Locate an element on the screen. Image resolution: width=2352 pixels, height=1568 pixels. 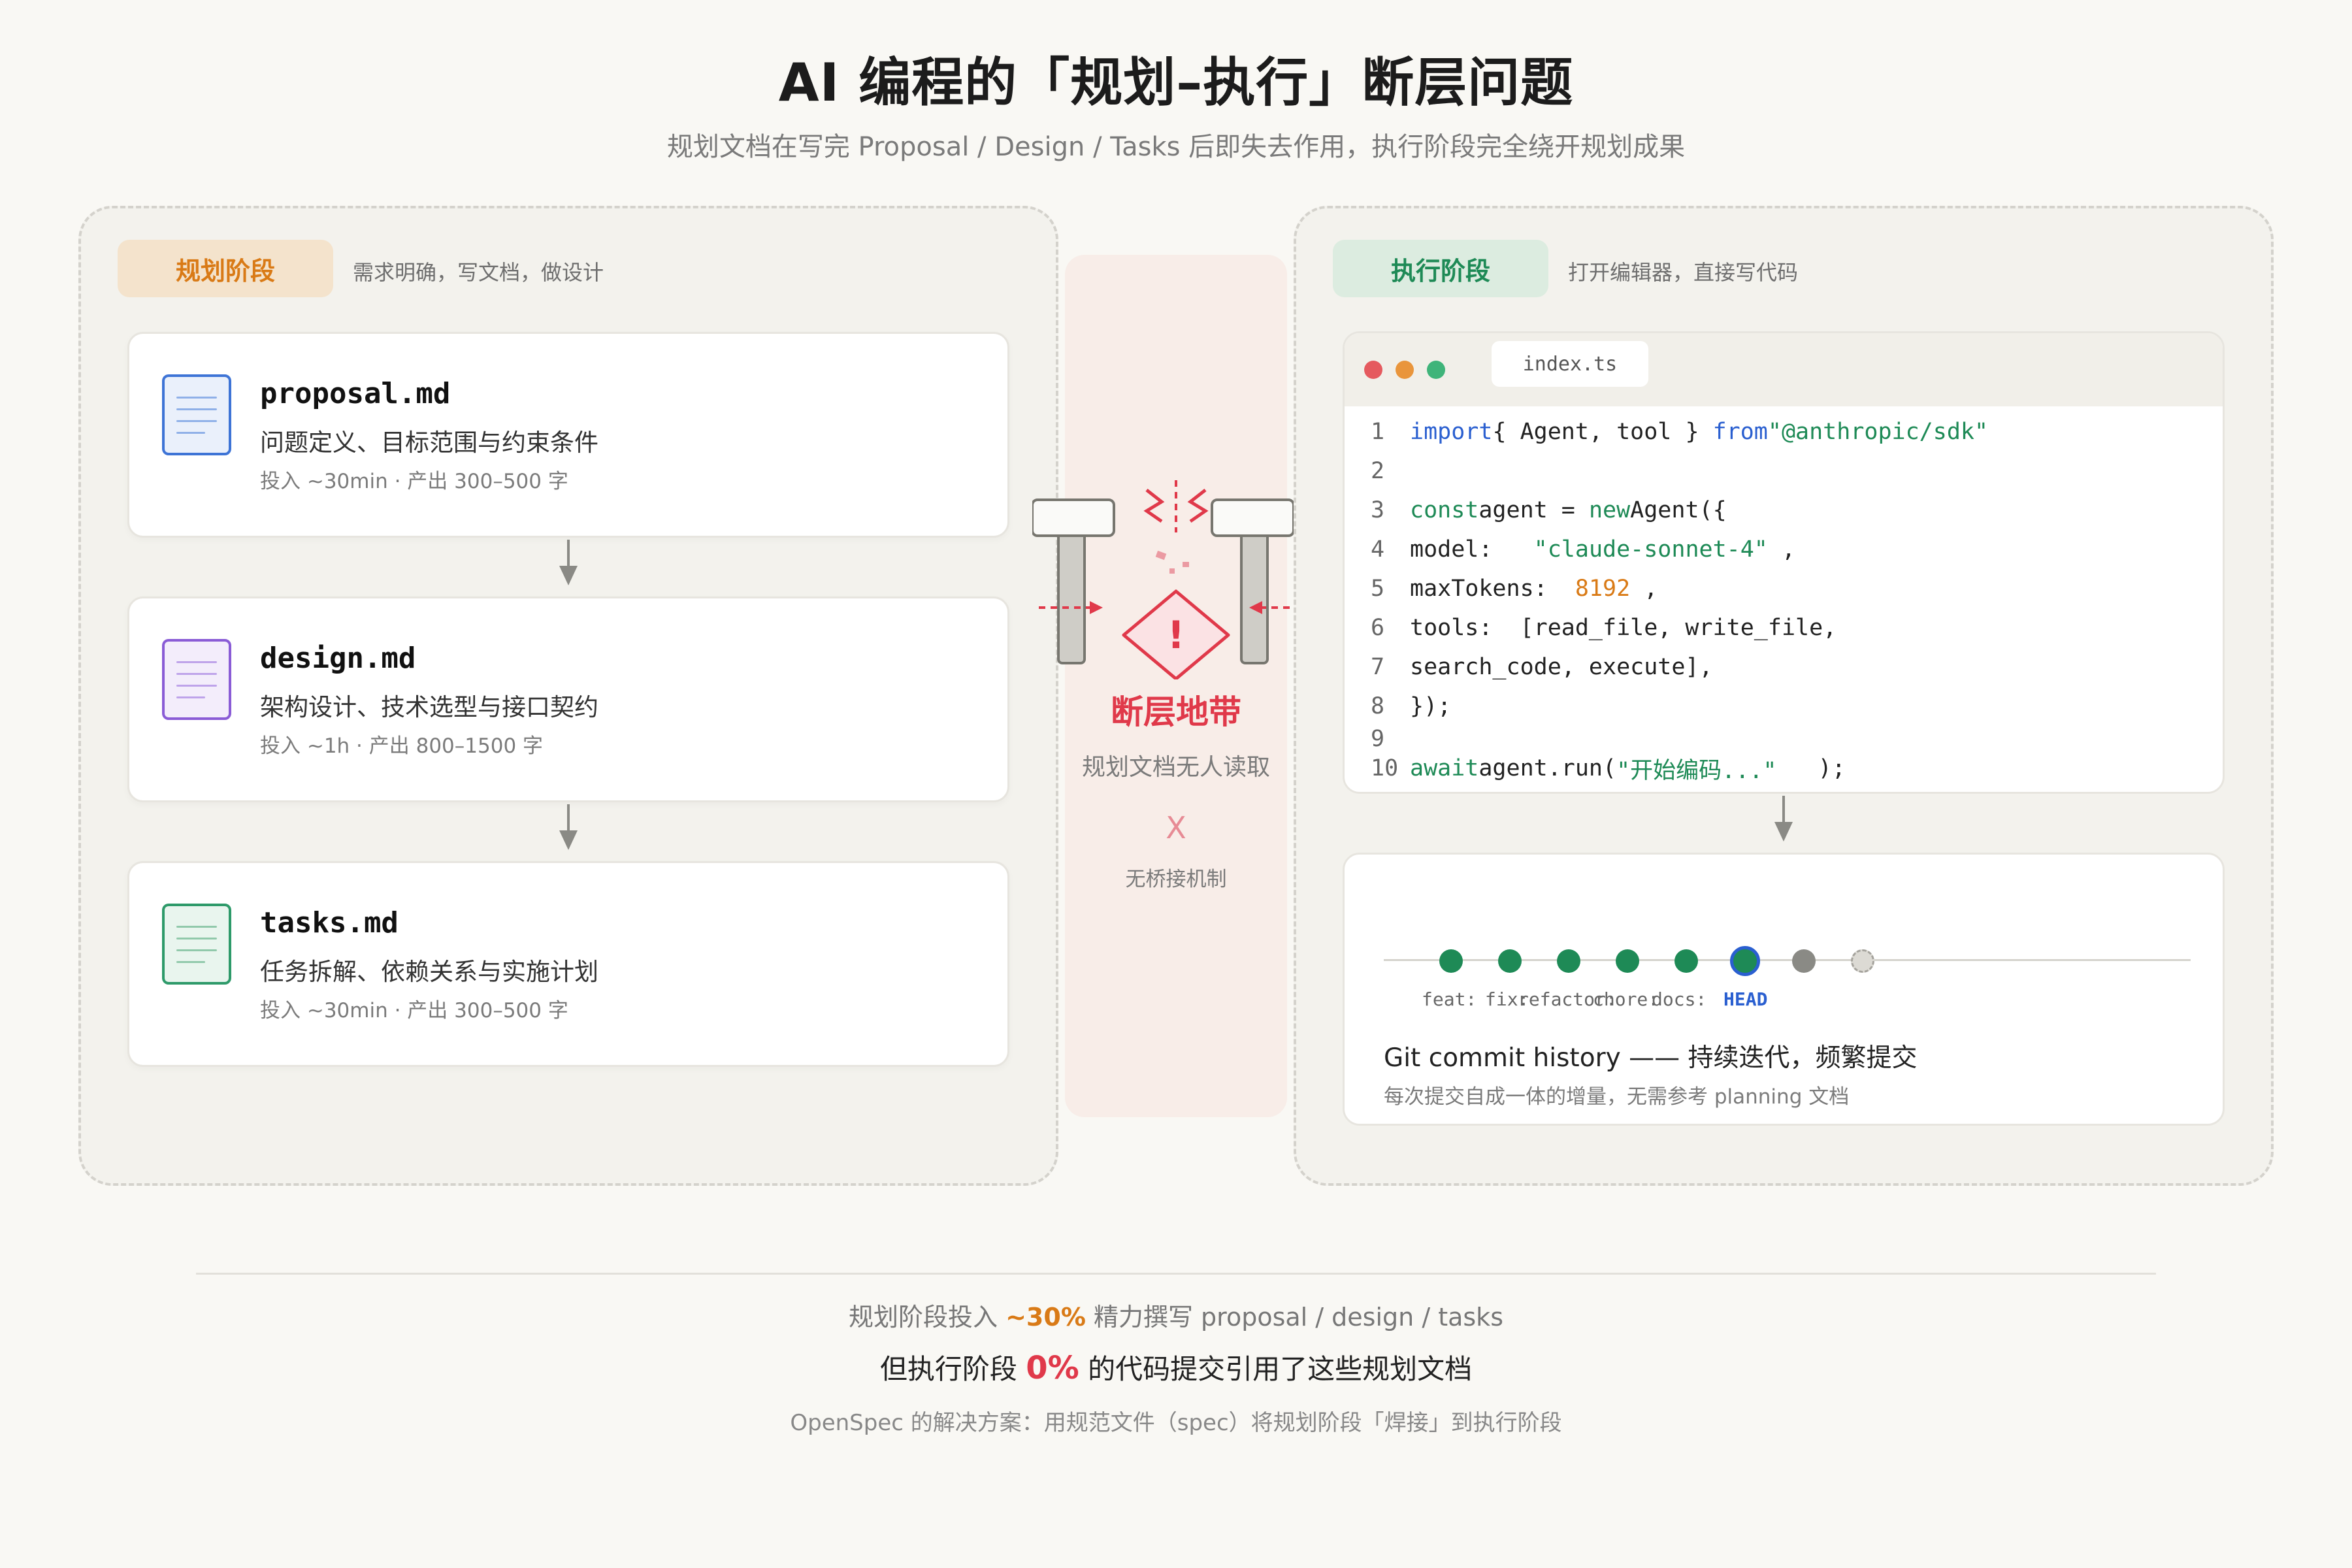
head-commit-node is located at coordinates (1745, 961).